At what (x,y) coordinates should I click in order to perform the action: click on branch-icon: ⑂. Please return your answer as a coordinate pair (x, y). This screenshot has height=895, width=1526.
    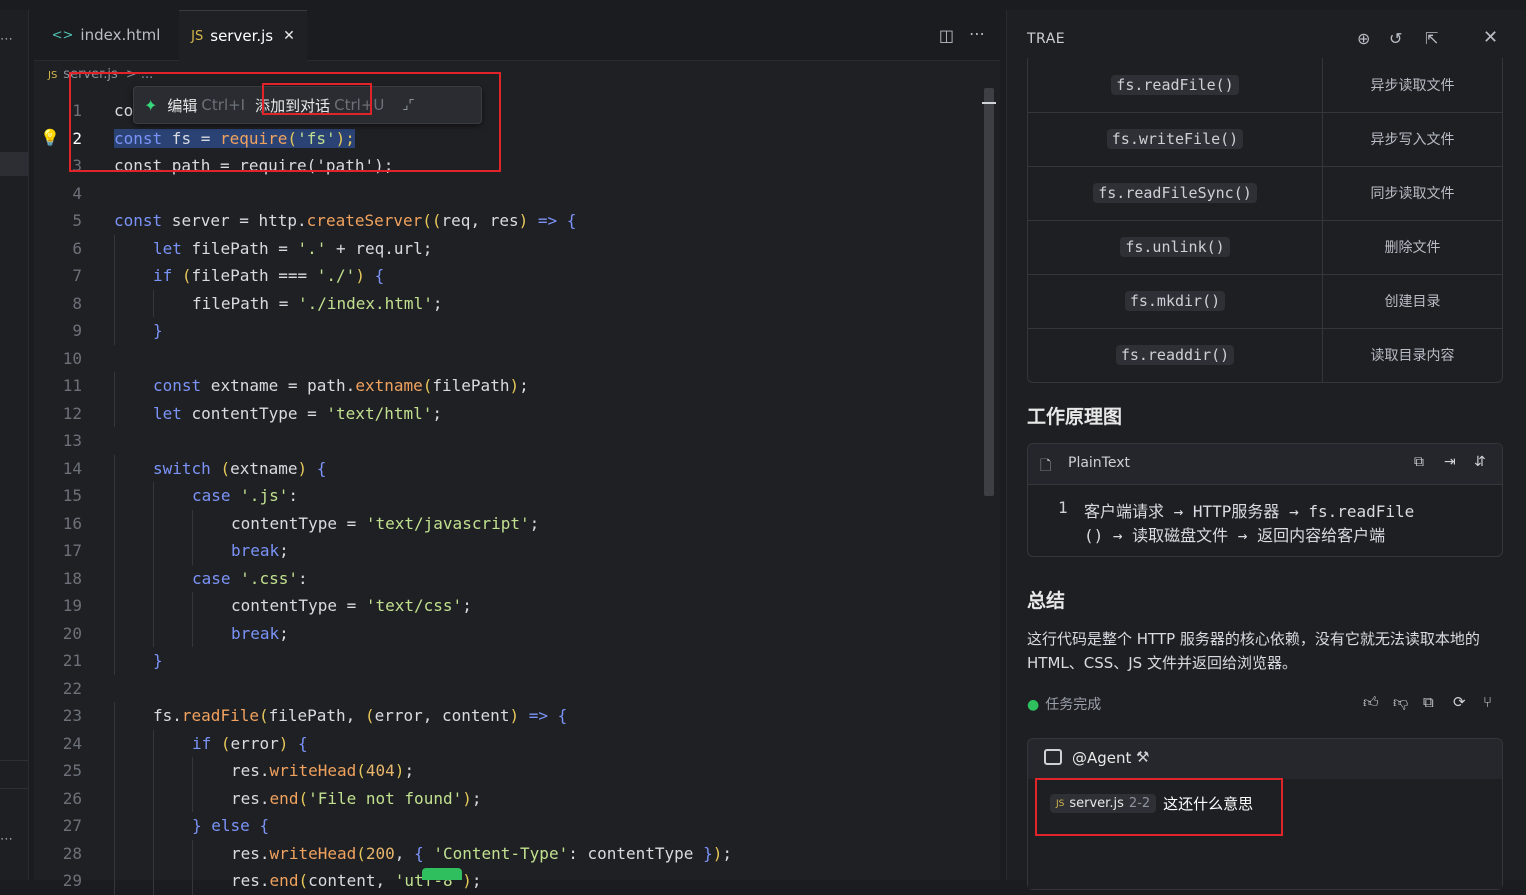
    Looking at the image, I should click on (1487, 702).